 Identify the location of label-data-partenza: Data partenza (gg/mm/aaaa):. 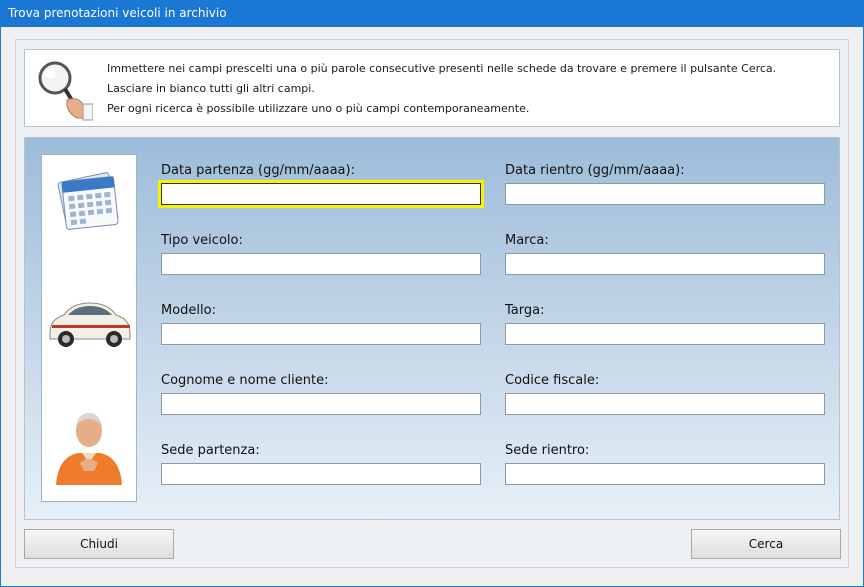
(258, 170).